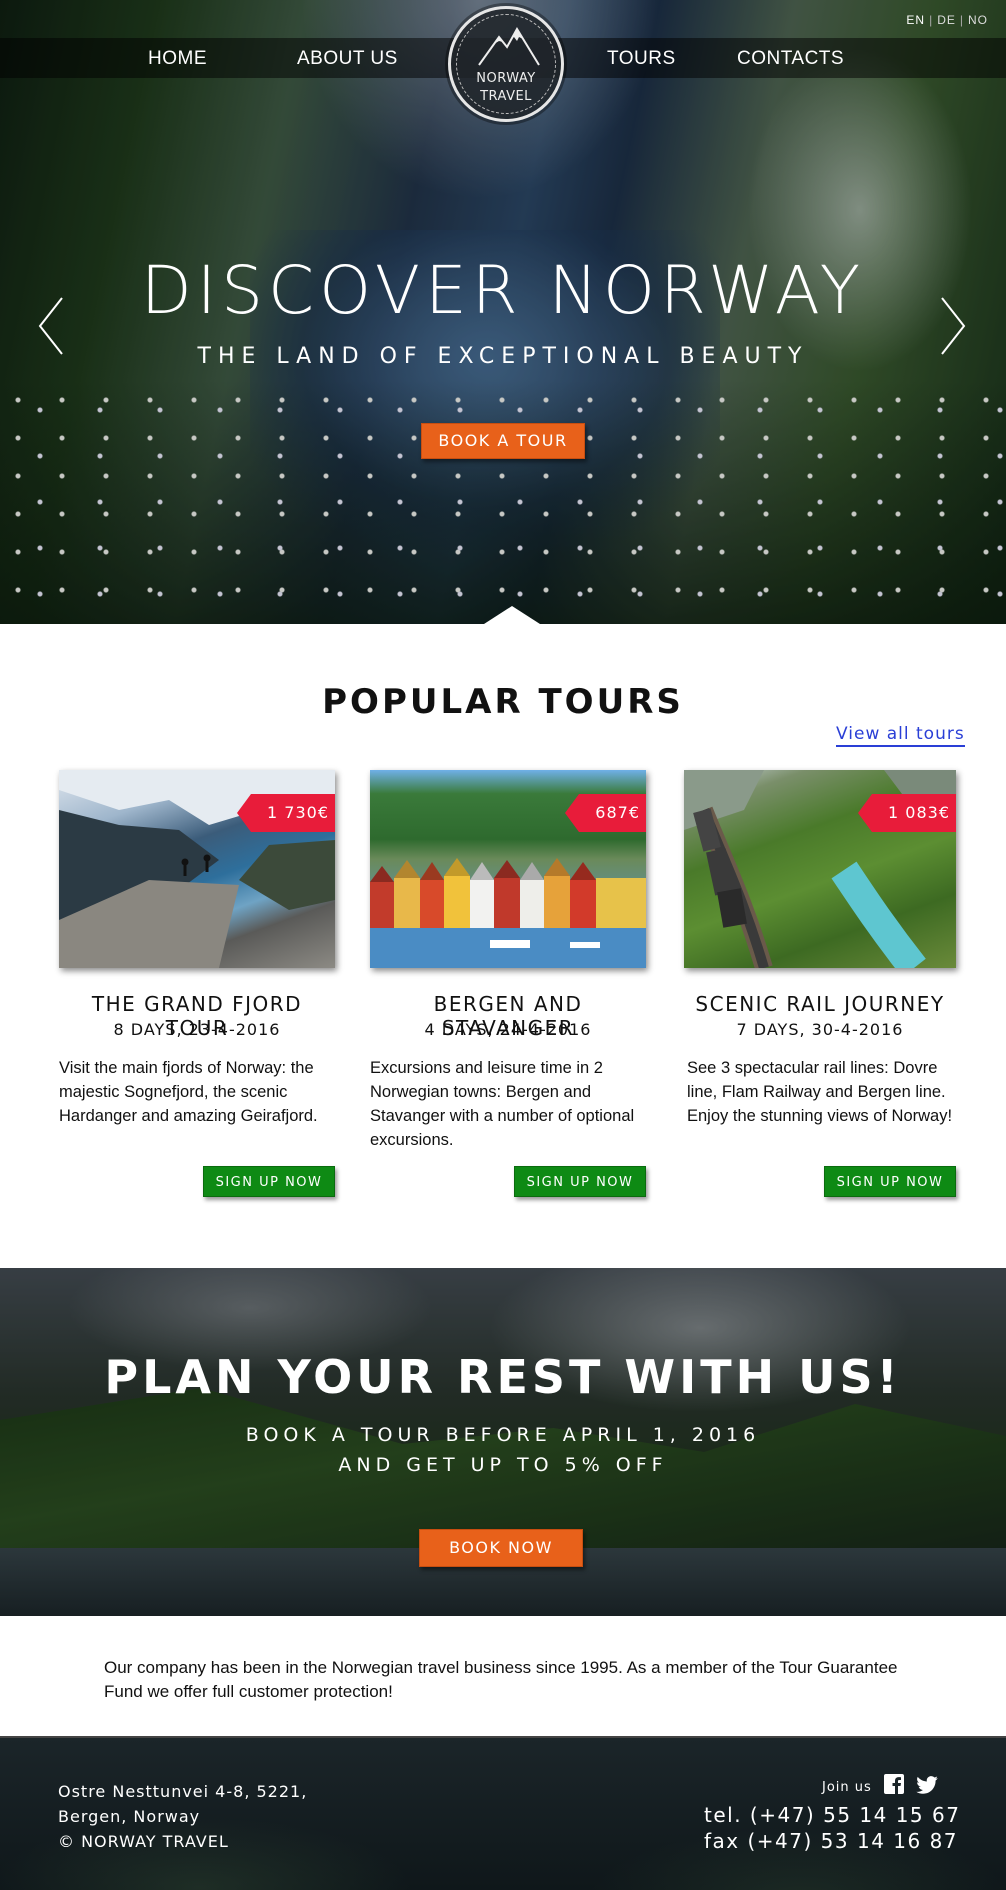 The image size is (1006, 1890). Describe the element at coordinates (347, 59) in the screenshot. I see `nav-about-link: ABOUT US` at that location.